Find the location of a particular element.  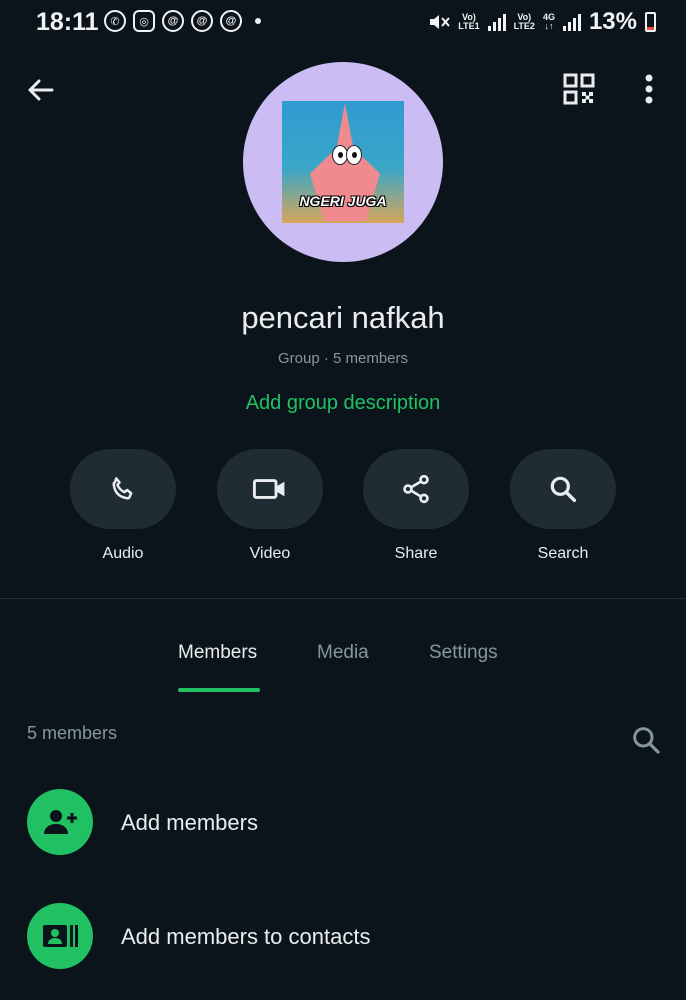

members-count: 5 members is located at coordinates (72, 733).